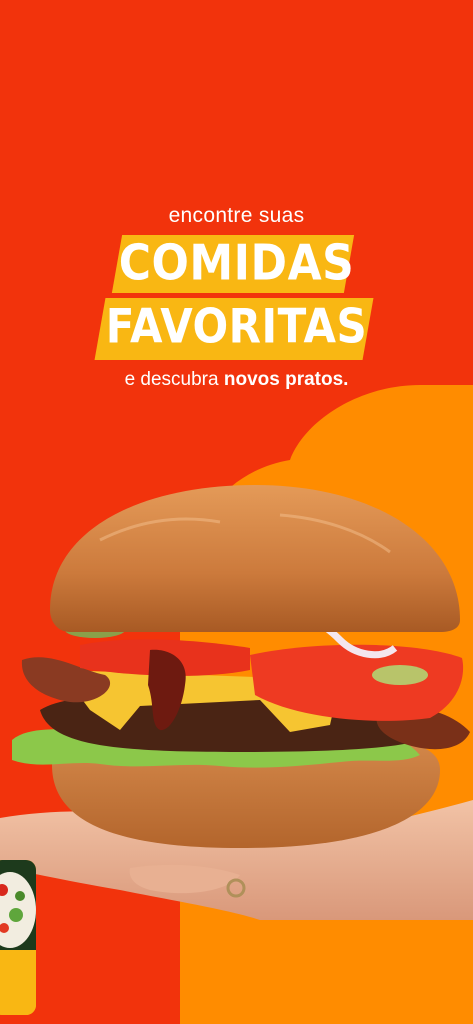 Image resolution: width=473 pixels, height=1024 pixels. What do you see at coordinates (286, 379) in the screenshot?
I see `tagline-bold: novos pratos.` at bounding box center [286, 379].